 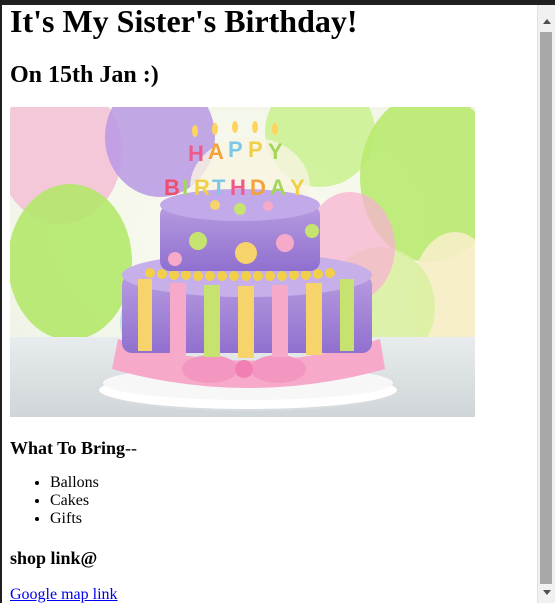 What do you see at coordinates (84, 75) in the screenshot?
I see `page-subtitle: On 15th Jan :)` at bounding box center [84, 75].